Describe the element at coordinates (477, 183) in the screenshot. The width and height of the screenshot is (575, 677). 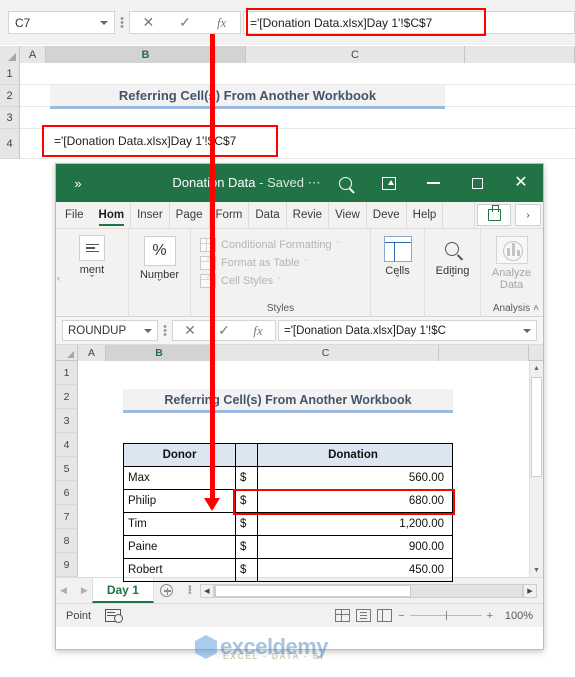
I see `maximize-icon` at that location.